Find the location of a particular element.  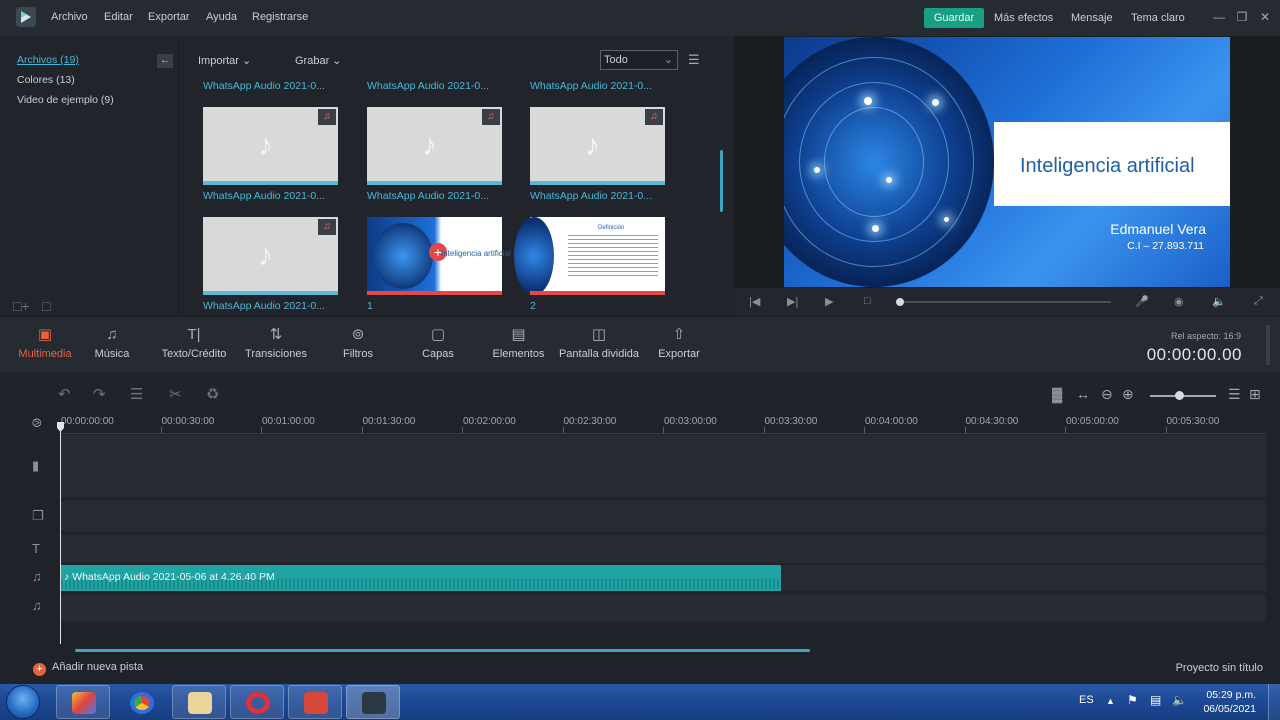

taskbar-opera is located at coordinates (257, 702).